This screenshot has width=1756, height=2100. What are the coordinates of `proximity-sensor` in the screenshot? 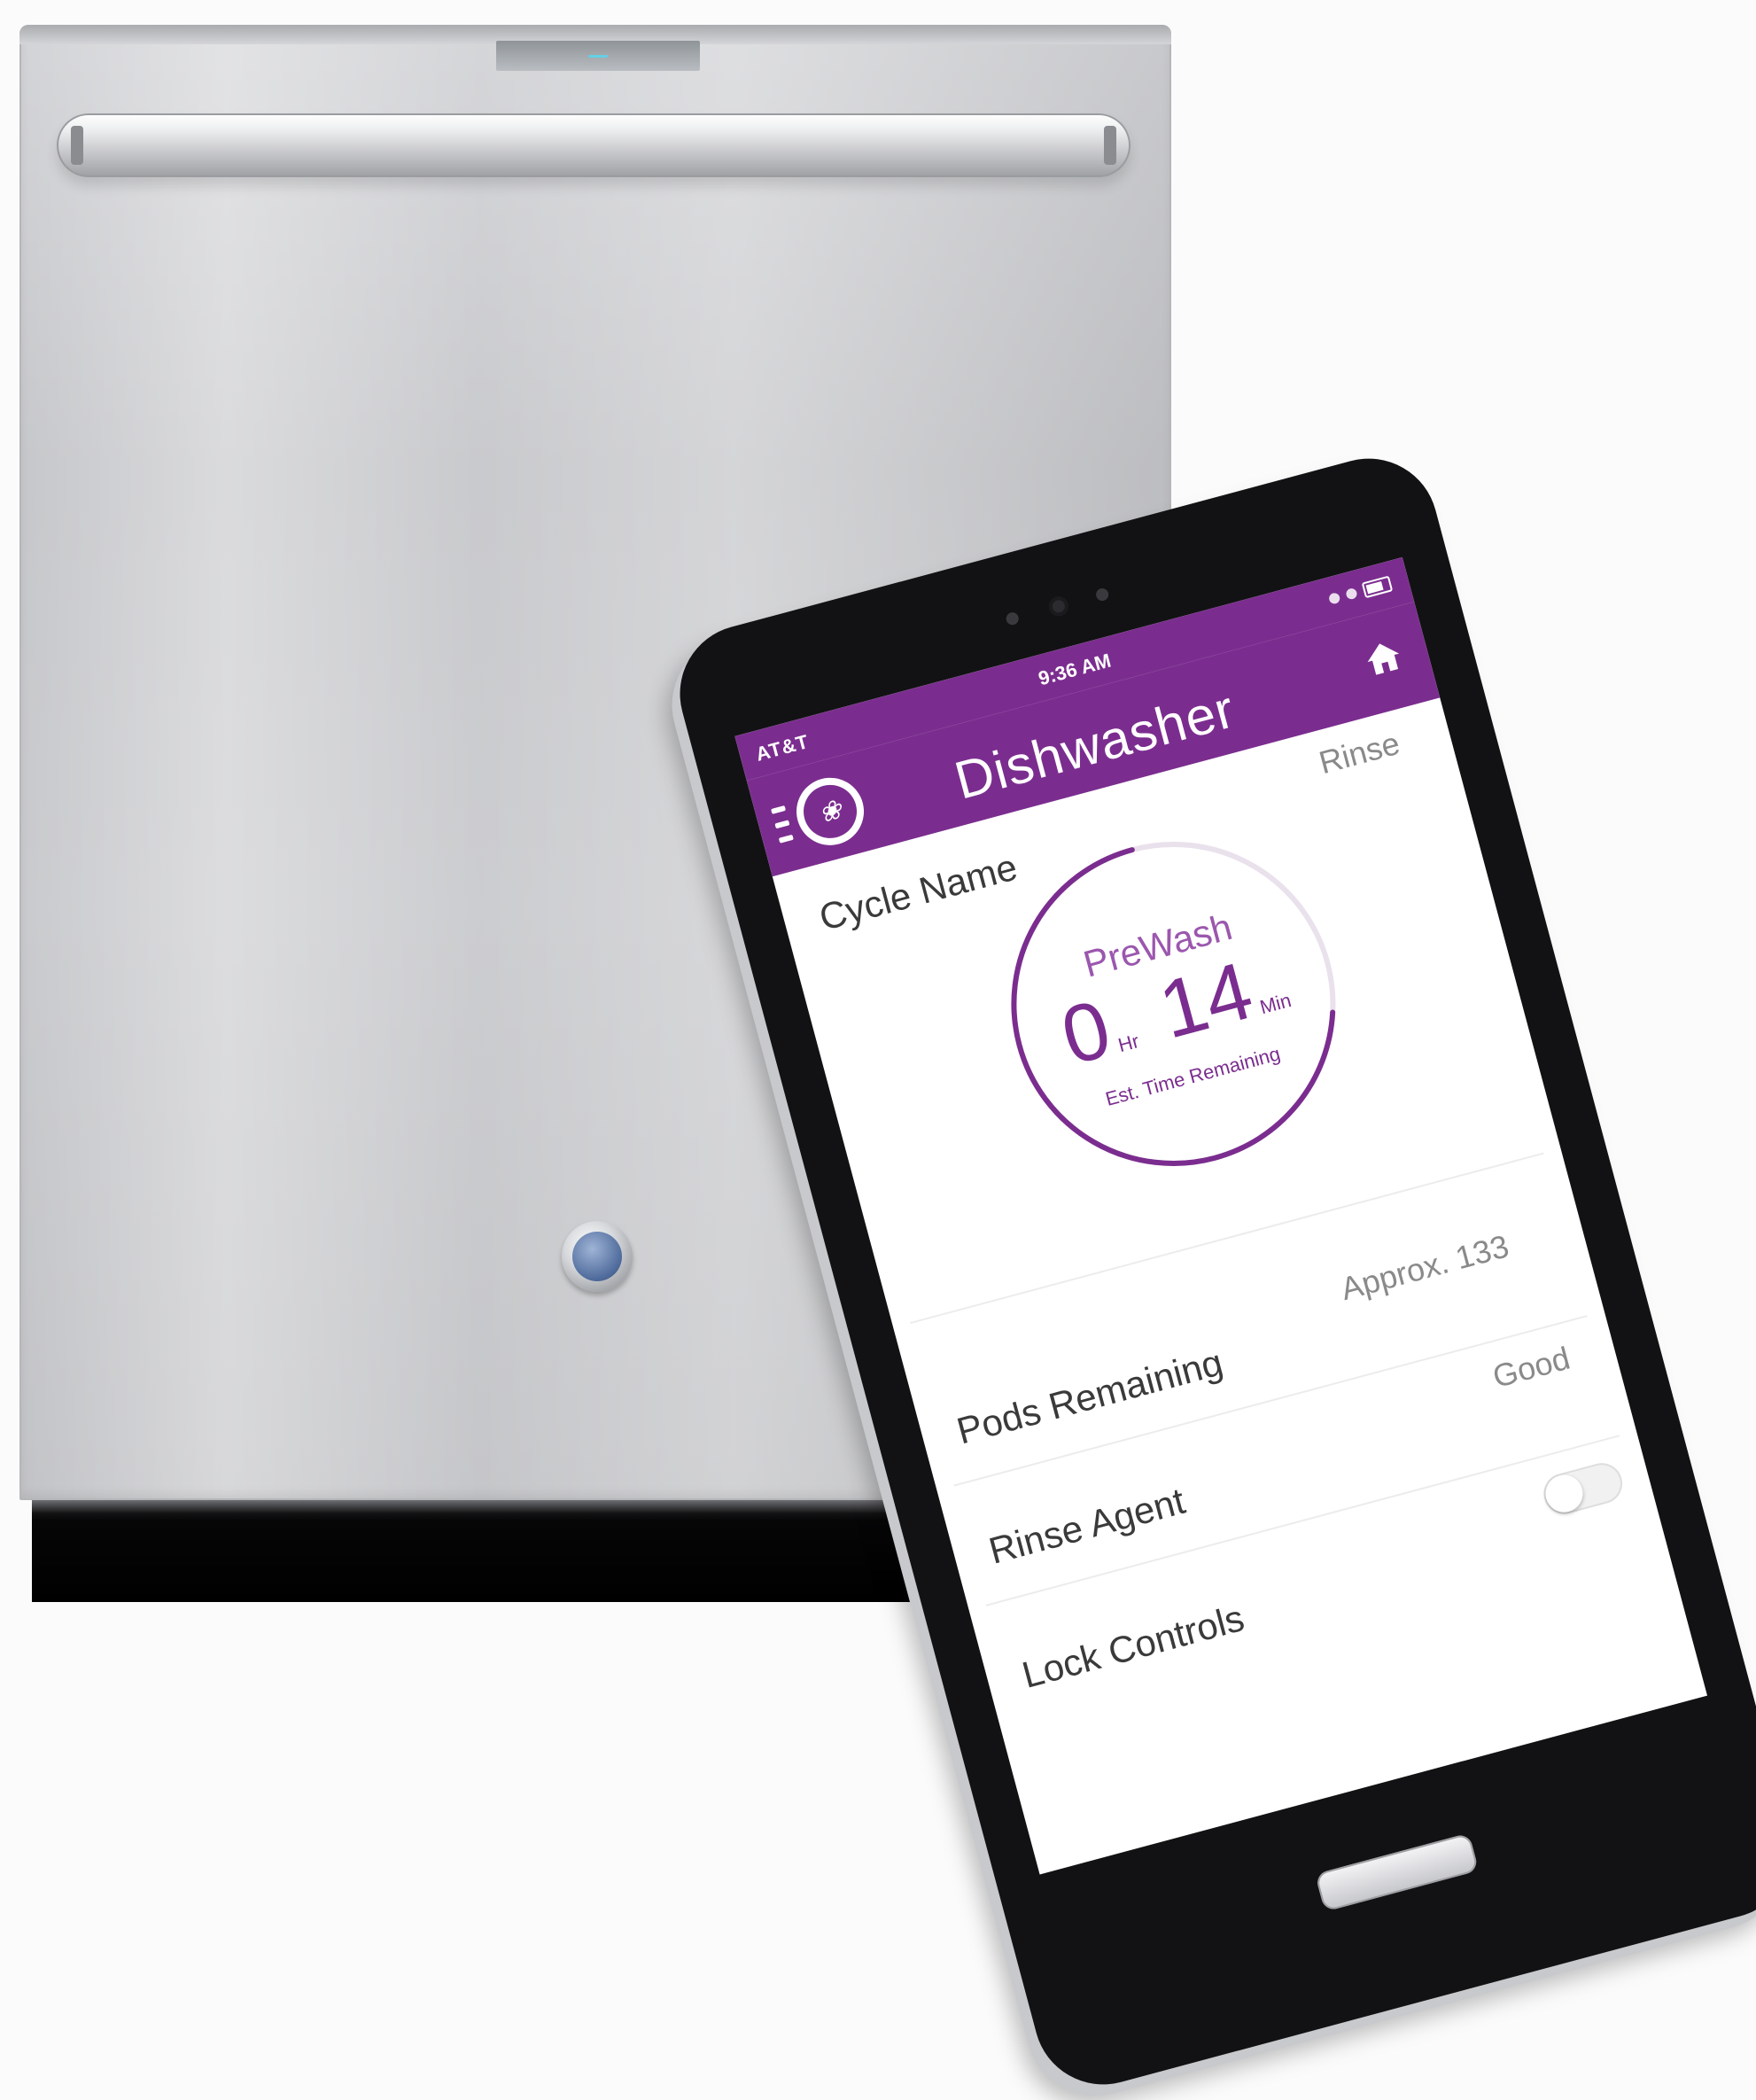 It's located at (1013, 618).